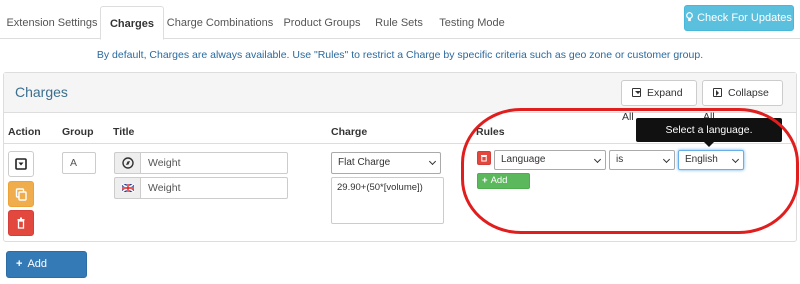 This screenshot has height=284, width=800. Describe the element at coordinates (349, 132) in the screenshot. I see `column-charge: Charge` at that location.